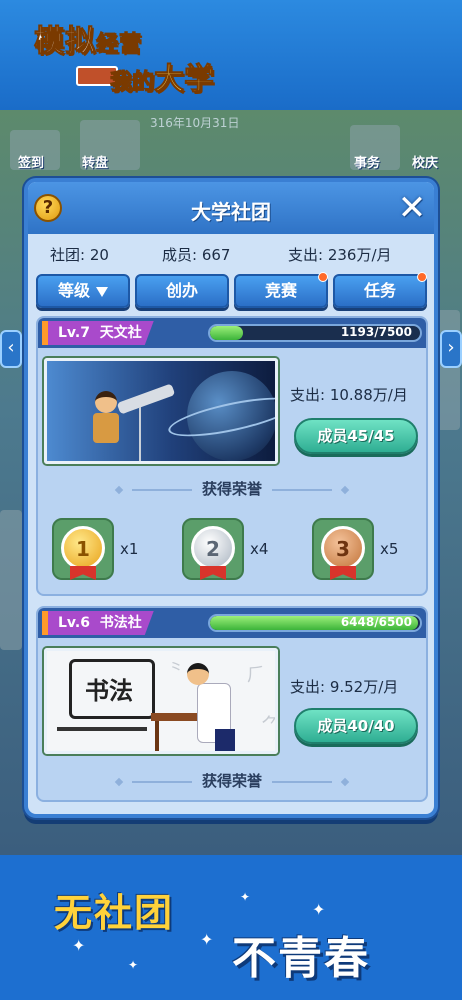 The width and height of the screenshot is (462, 1000). What do you see at coordinates (281, 290) in the screenshot?
I see `tab-competition: 竞赛` at bounding box center [281, 290].